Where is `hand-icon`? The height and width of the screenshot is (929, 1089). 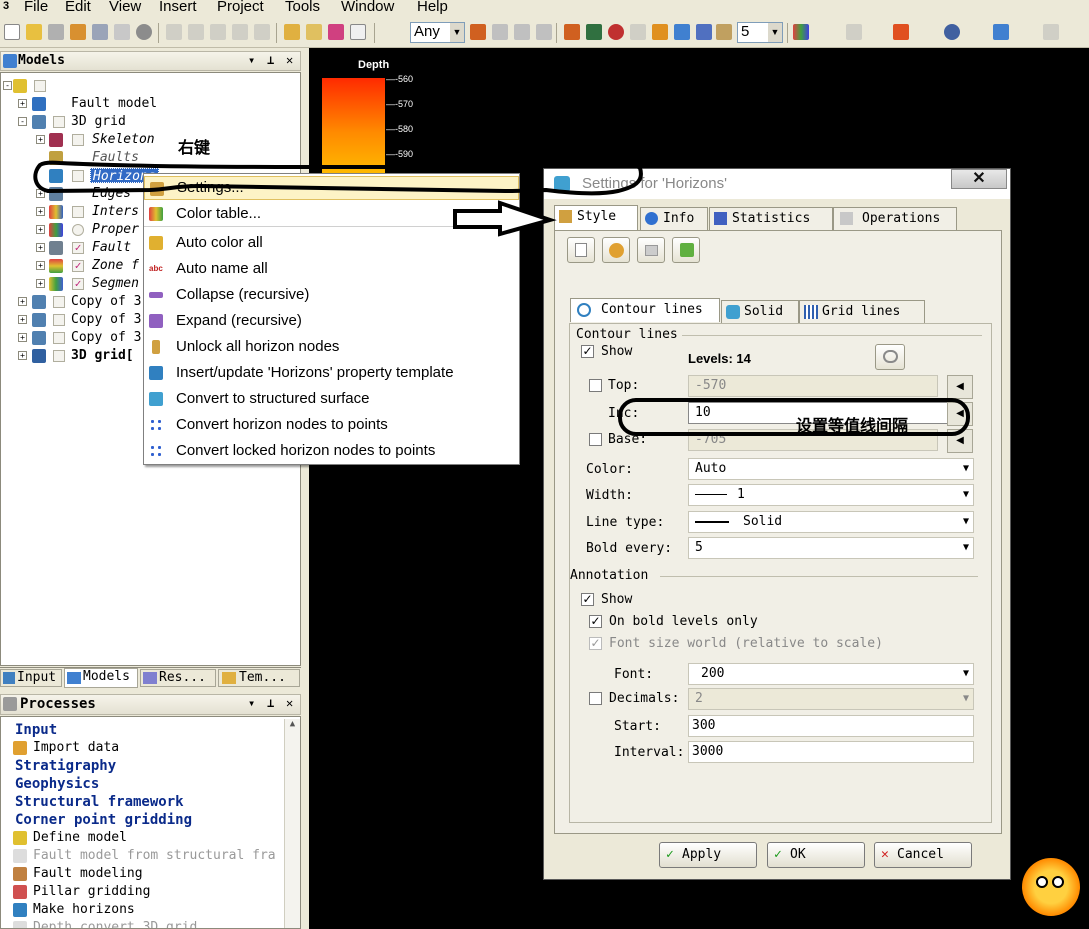 hand-icon is located at coordinates (522, 32).